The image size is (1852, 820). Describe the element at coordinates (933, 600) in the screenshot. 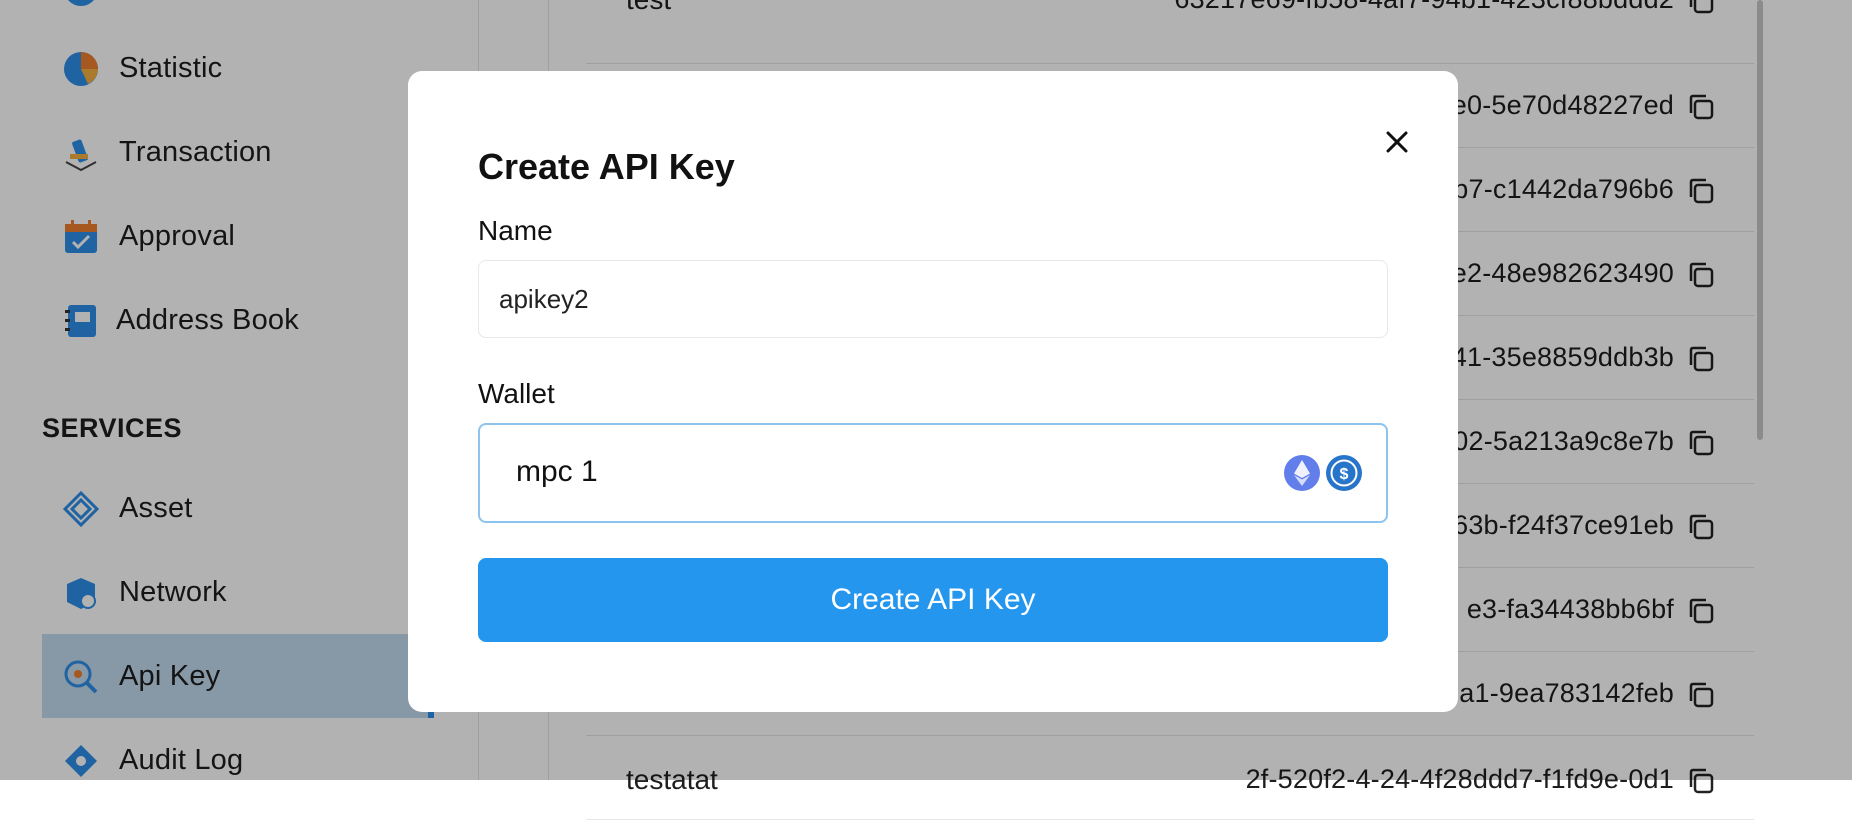

I see `create-api-key-button: Create API Key` at that location.